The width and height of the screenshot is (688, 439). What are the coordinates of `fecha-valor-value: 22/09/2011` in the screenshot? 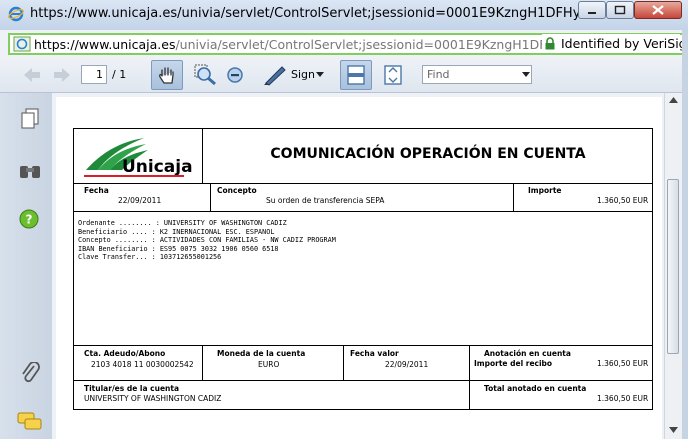 It's located at (407, 364).